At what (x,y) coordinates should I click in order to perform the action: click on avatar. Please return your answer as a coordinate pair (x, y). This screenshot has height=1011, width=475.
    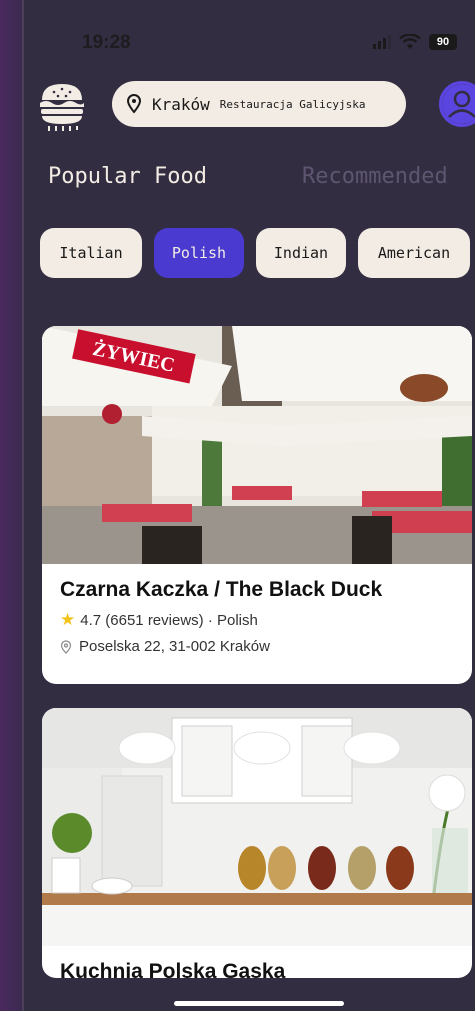
    Looking at the image, I should click on (457, 104).